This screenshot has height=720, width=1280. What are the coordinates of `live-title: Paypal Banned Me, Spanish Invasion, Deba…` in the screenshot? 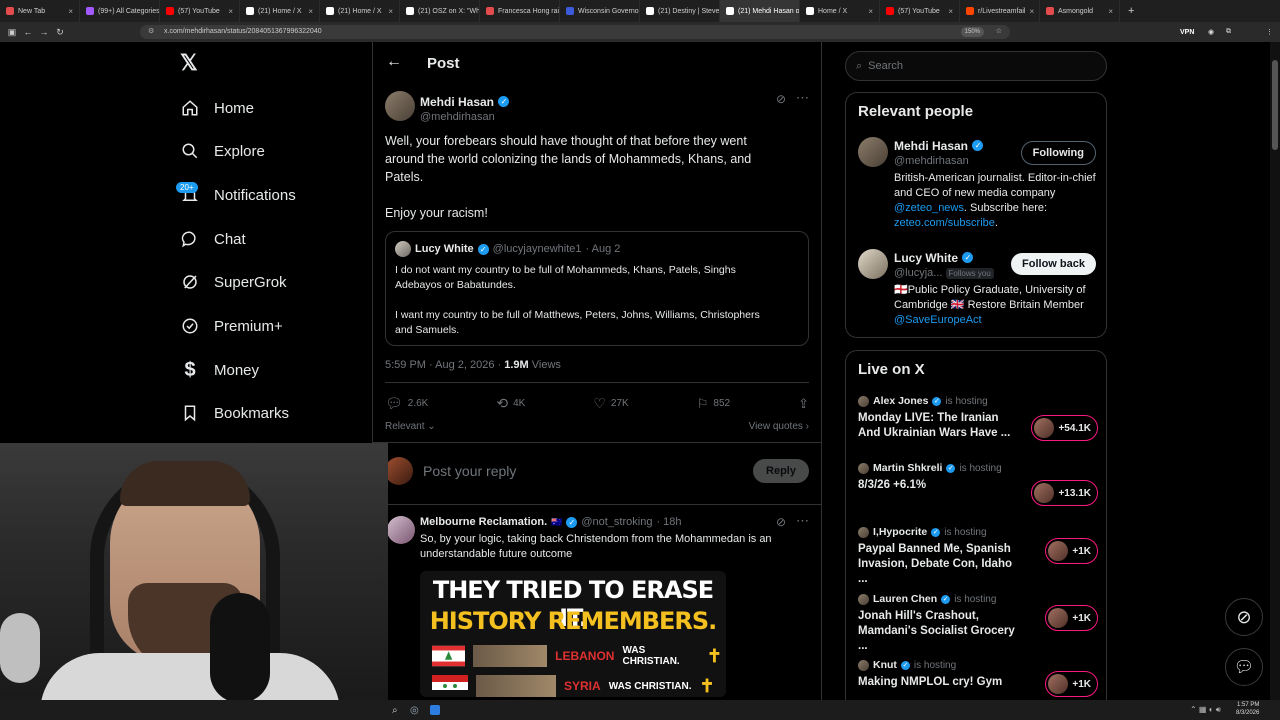 It's located at (935, 564).